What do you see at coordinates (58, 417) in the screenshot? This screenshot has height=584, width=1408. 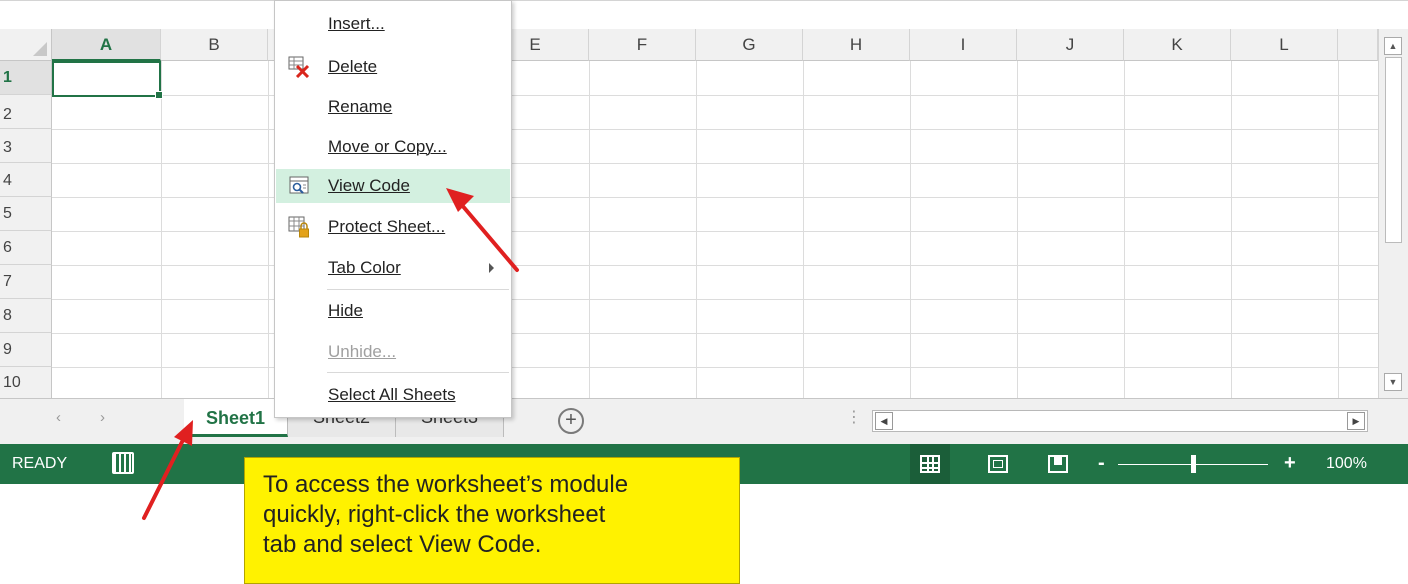 I see `prev-sheet-icon: ‹` at bounding box center [58, 417].